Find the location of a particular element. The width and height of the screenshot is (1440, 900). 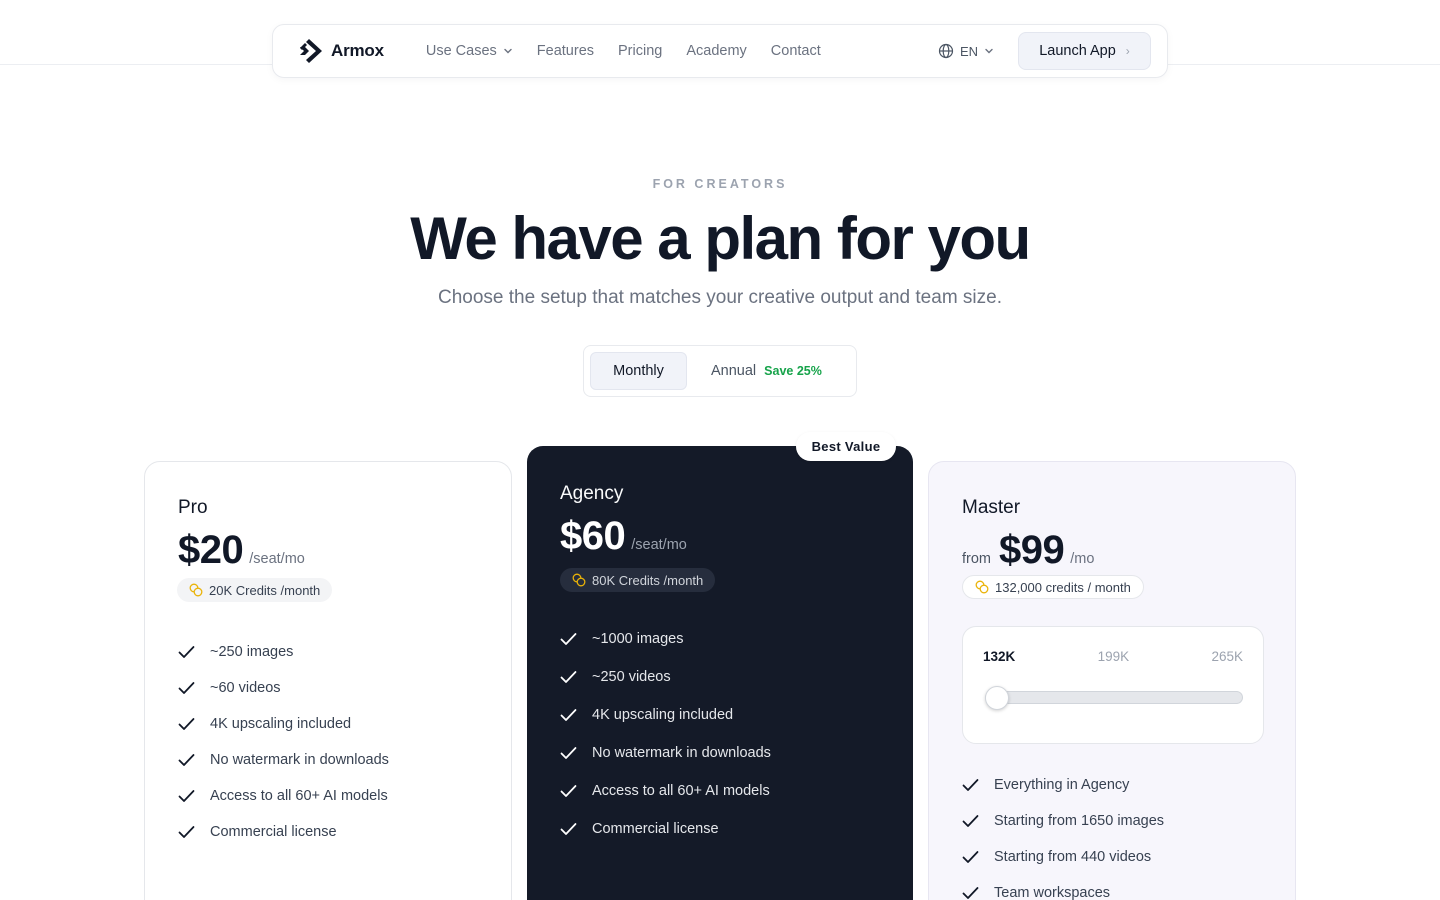

credits-badge: 20K Credits /month is located at coordinates (255, 590).